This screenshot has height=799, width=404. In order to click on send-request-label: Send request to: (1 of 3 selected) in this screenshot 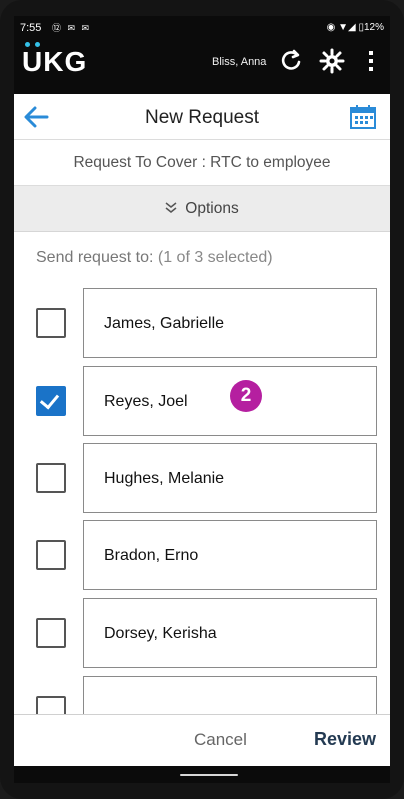, I will do `click(154, 258)`.